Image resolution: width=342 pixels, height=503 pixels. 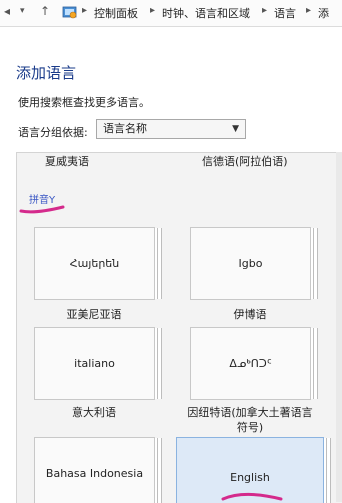 What do you see at coordinates (250, 314) in the screenshot?
I see `language-caption: 伊博语` at bounding box center [250, 314].